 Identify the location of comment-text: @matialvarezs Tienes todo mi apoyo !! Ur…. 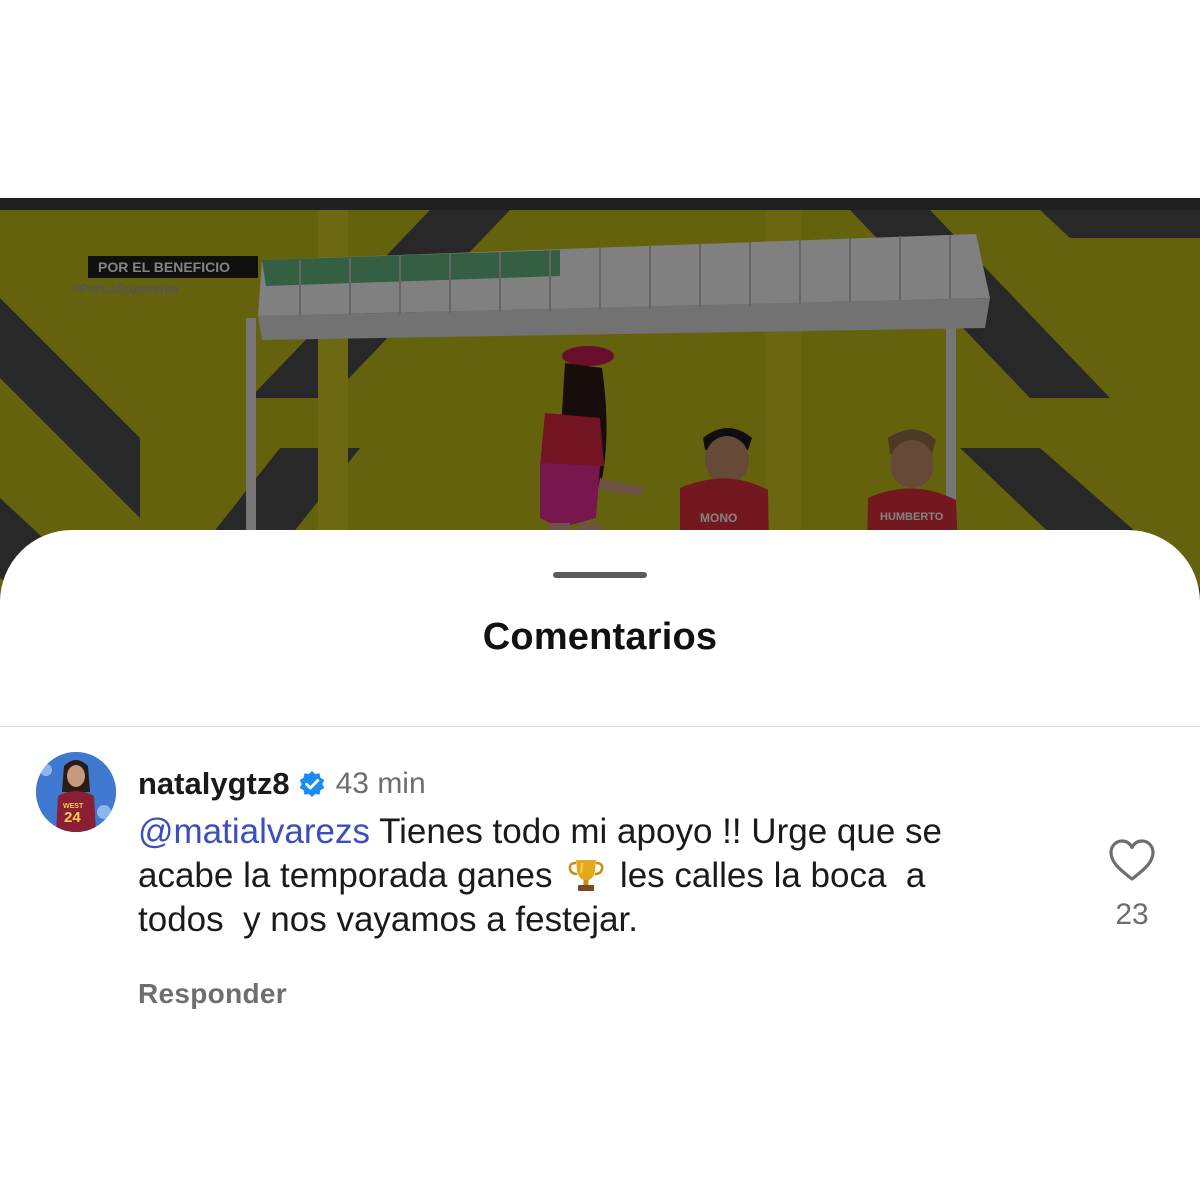
(603, 876).